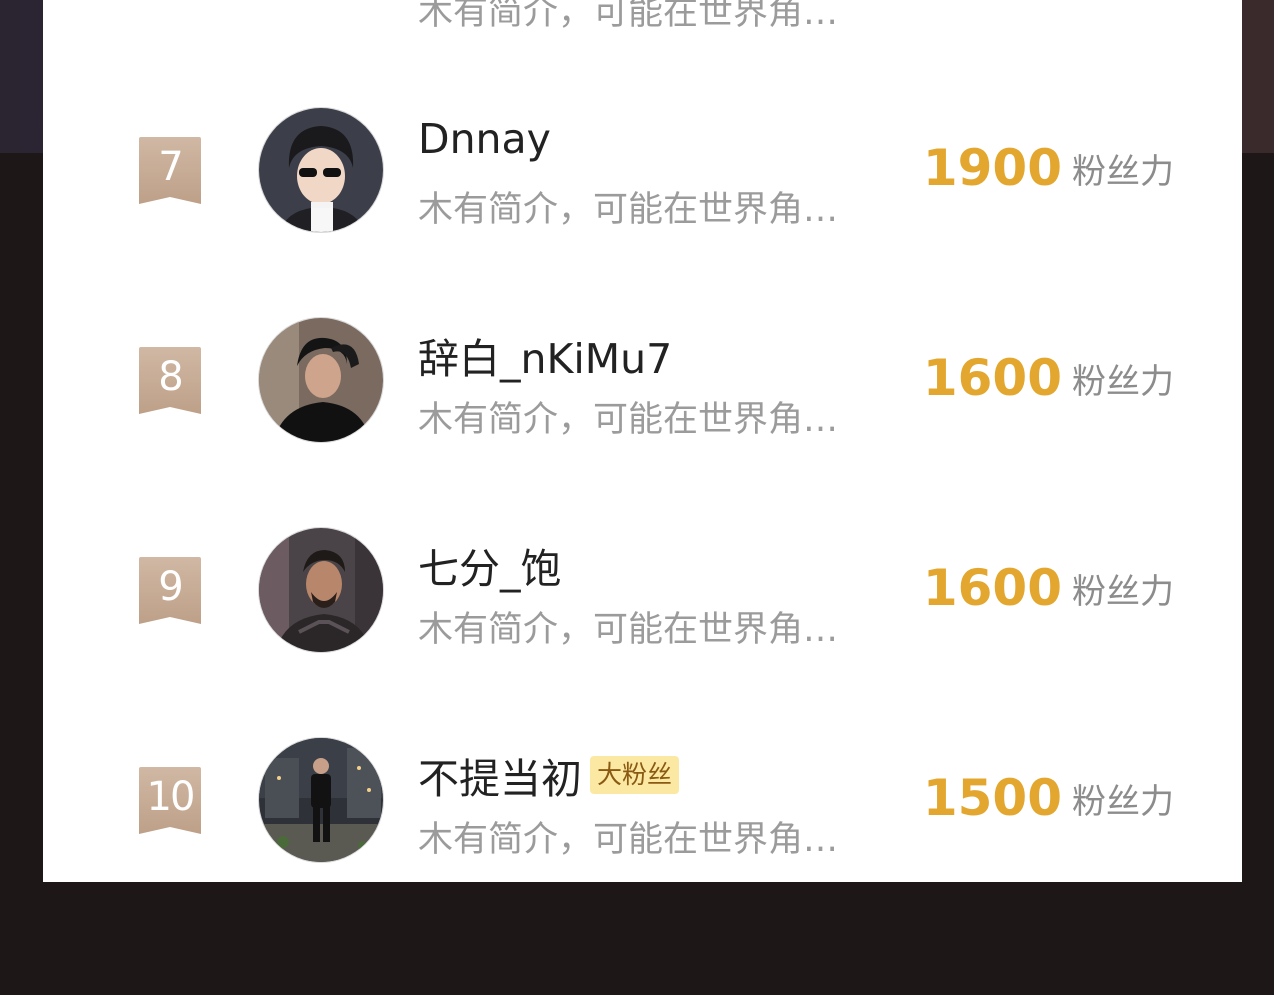  I want to click on rank-badge: 7, so click(170, 171).